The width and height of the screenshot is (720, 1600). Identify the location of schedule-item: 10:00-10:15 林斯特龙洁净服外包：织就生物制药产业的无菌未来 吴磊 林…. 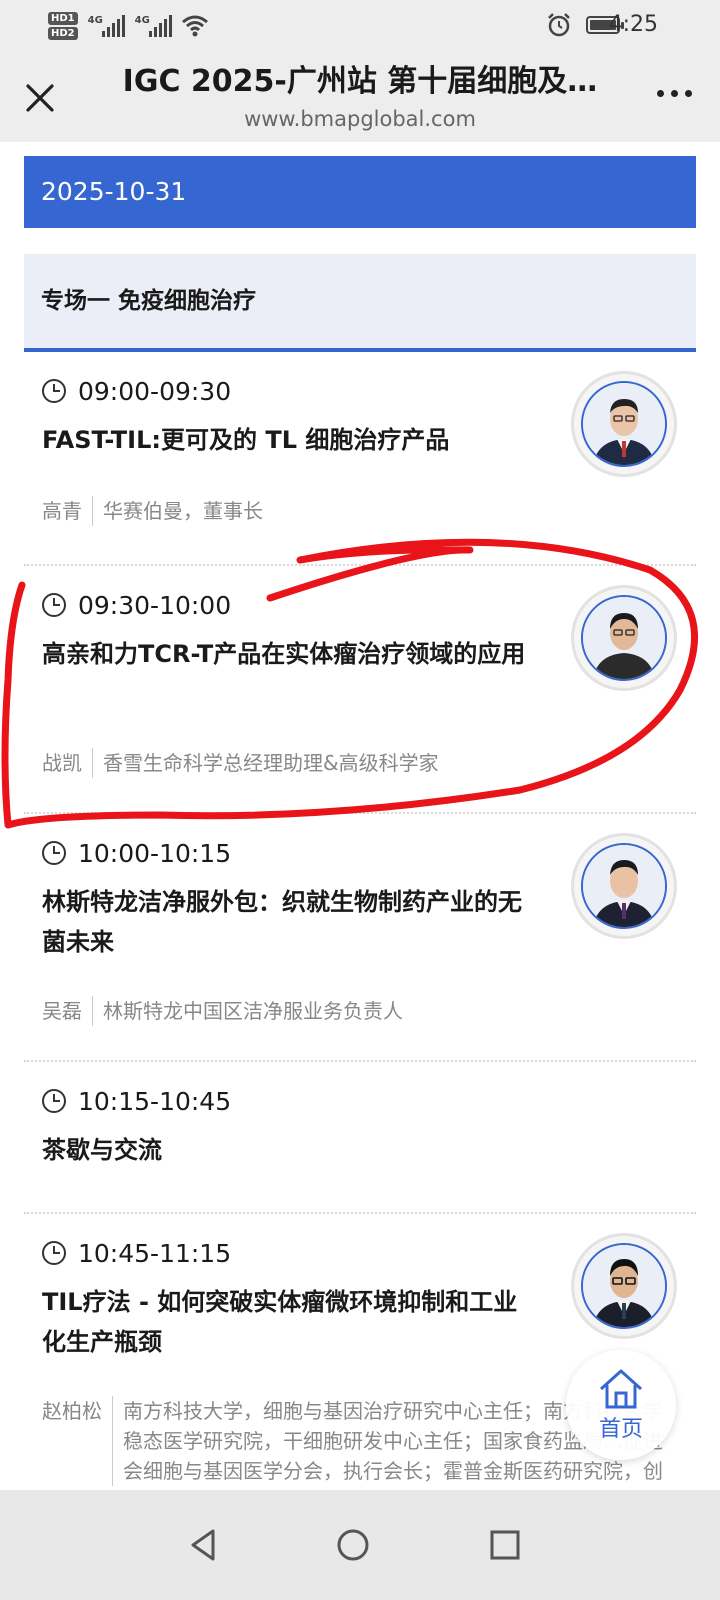
(360, 938).